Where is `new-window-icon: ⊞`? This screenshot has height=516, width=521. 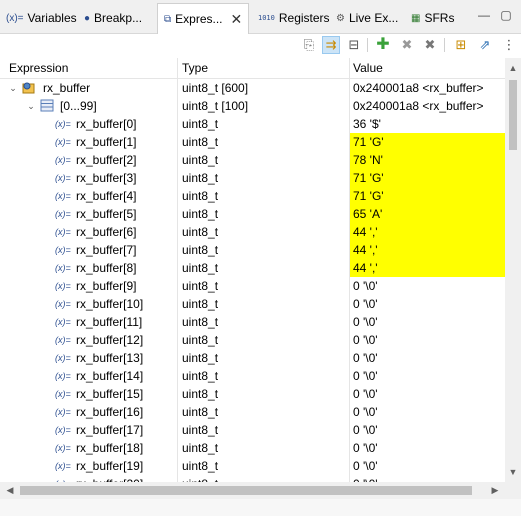
new-window-icon: ⊞ is located at coordinates (461, 45).